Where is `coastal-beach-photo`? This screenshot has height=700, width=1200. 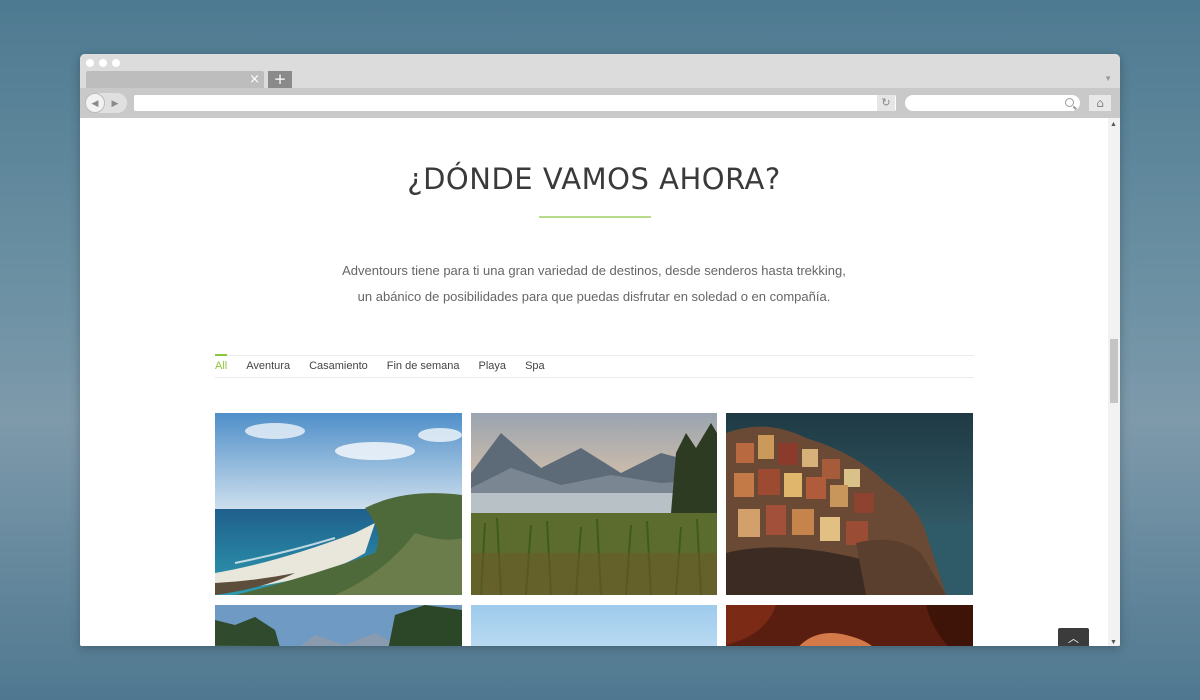
coastal-beach-photo is located at coordinates (338, 504).